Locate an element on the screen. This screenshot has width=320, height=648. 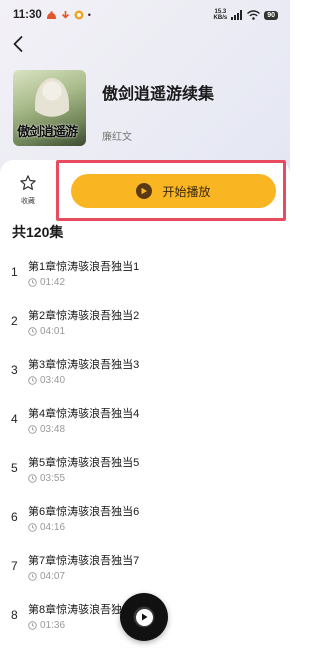
play-icon is located at coordinates (144, 617).